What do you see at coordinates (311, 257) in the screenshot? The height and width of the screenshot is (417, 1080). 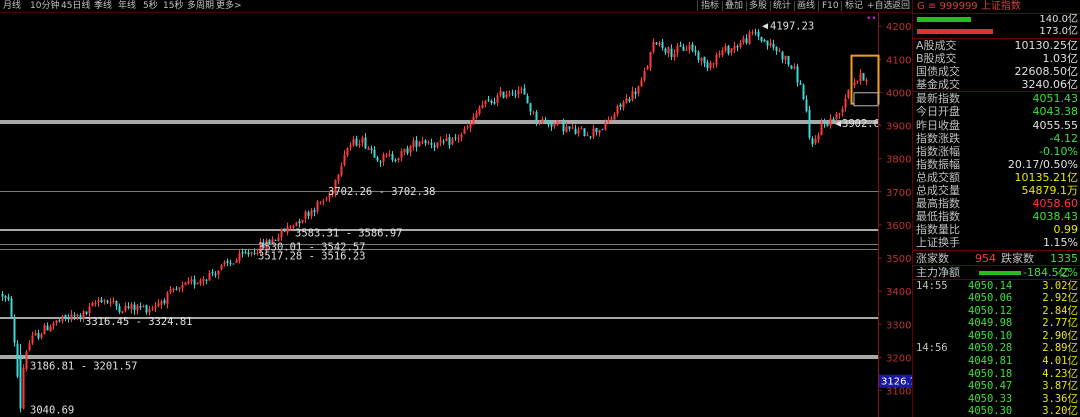 I see `level-range-label: 3517.28 - 3516.23` at bounding box center [311, 257].